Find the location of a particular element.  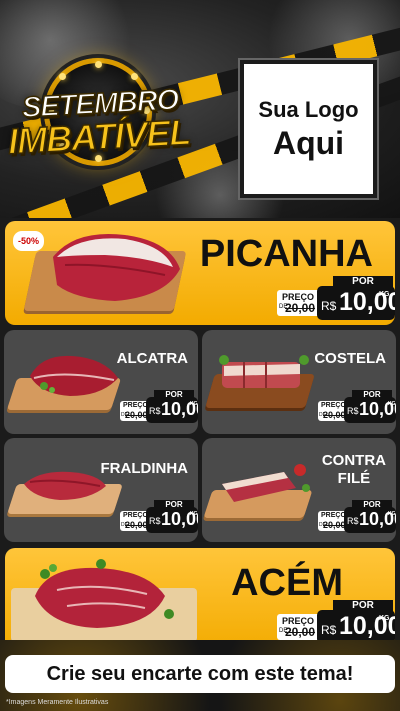

contra-file-meat-image is located at coordinates (266, 483).